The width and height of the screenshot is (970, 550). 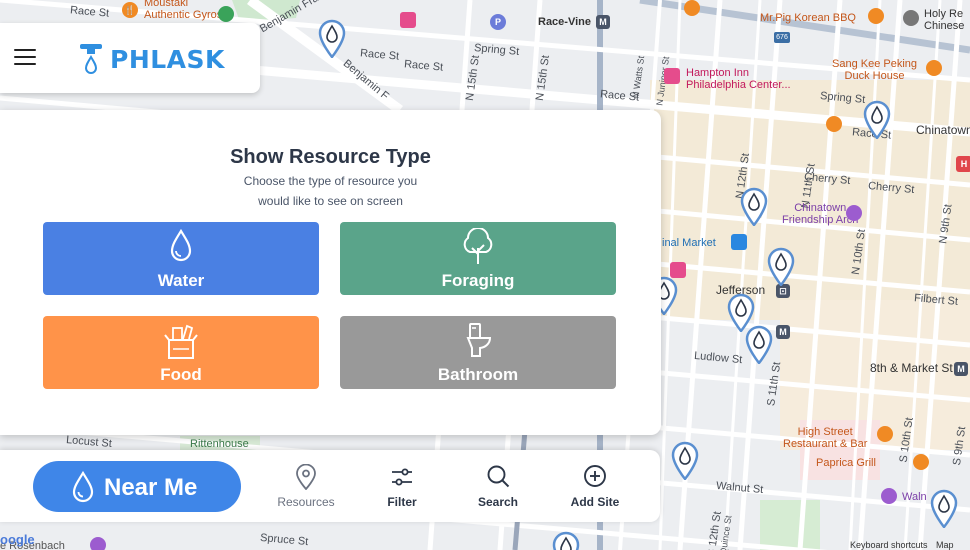 What do you see at coordinates (478, 246) in the screenshot?
I see `tree-icon` at bounding box center [478, 246].